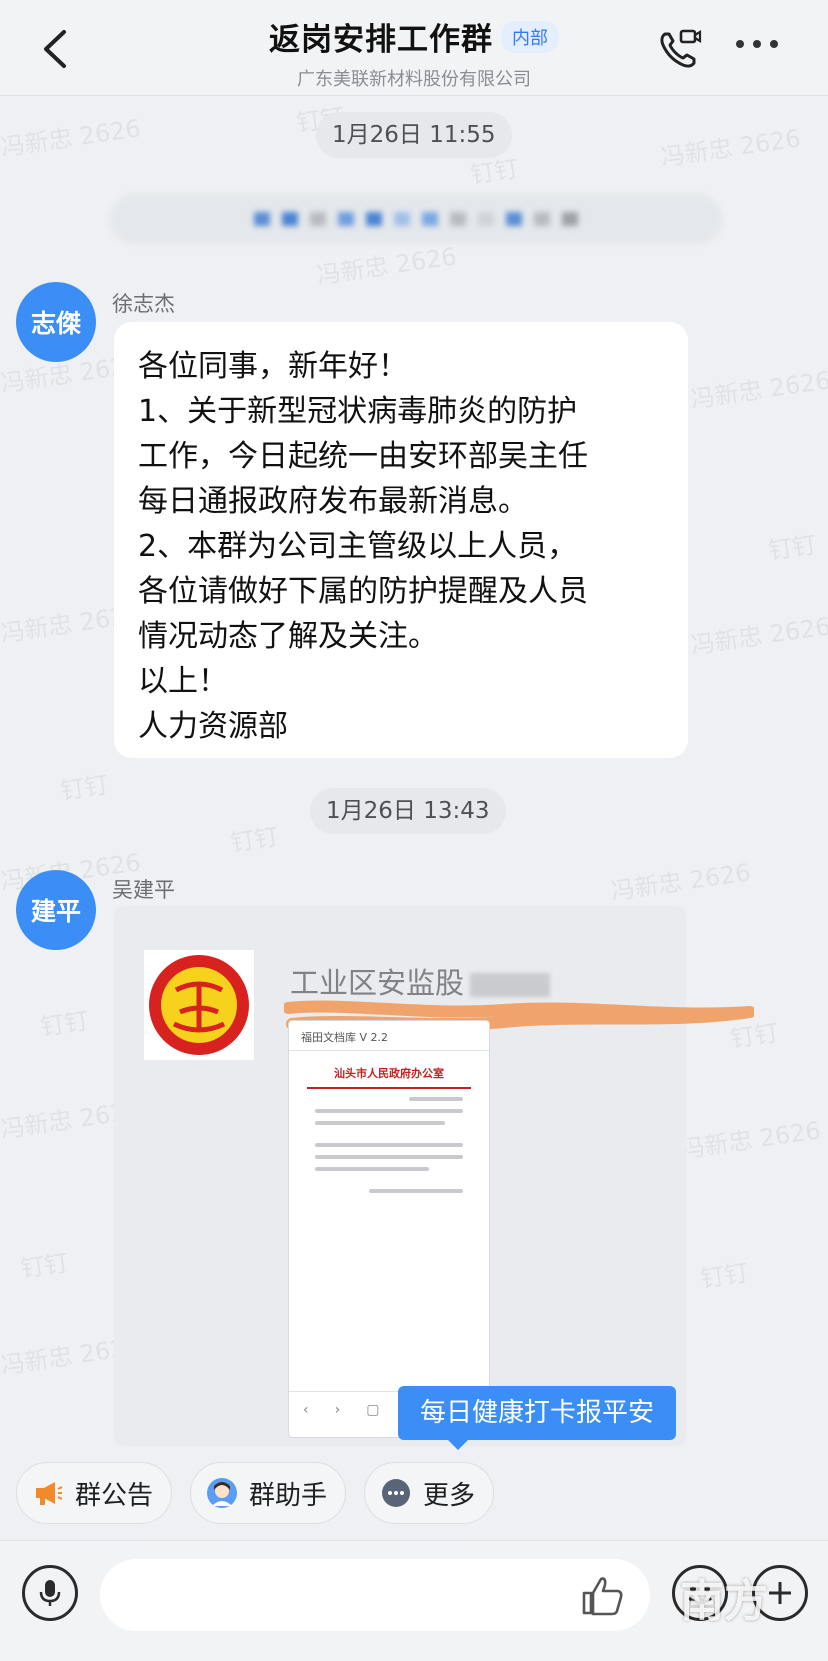 This screenshot has height=1661, width=828. Describe the element at coordinates (56, 910) in the screenshot. I see `avatar: 建平` at that location.